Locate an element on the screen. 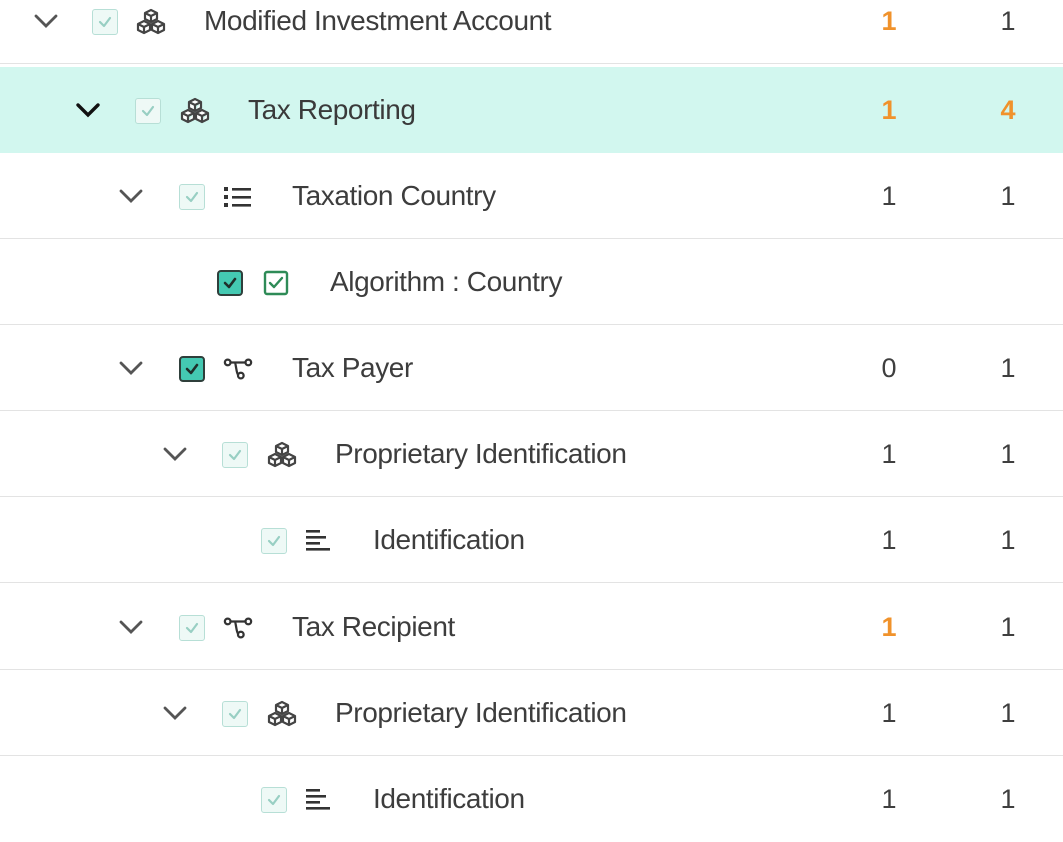 The image size is (1063, 842). tree-row: Tax Recipient 1 1 is located at coordinates (531, 627).